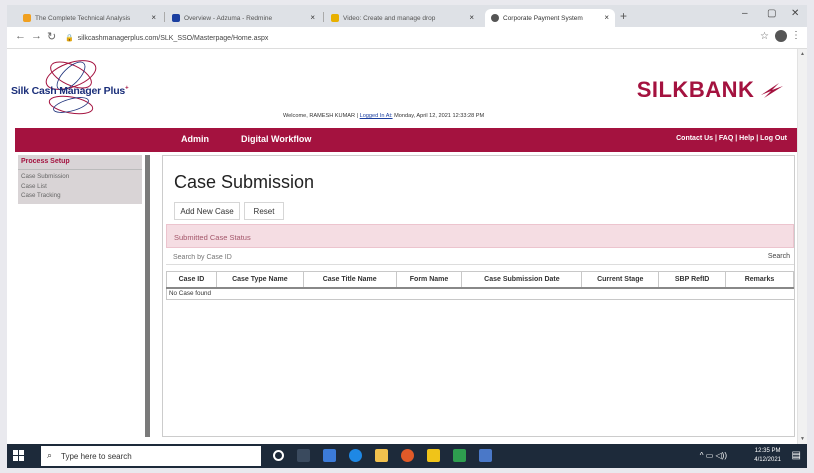 Image resolution: width=814 pixels, height=473 pixels. What do you see at coordinates (433, 455) in the screenshot?
I see `sticky-notes-icon` at bounding box center [433, 455].